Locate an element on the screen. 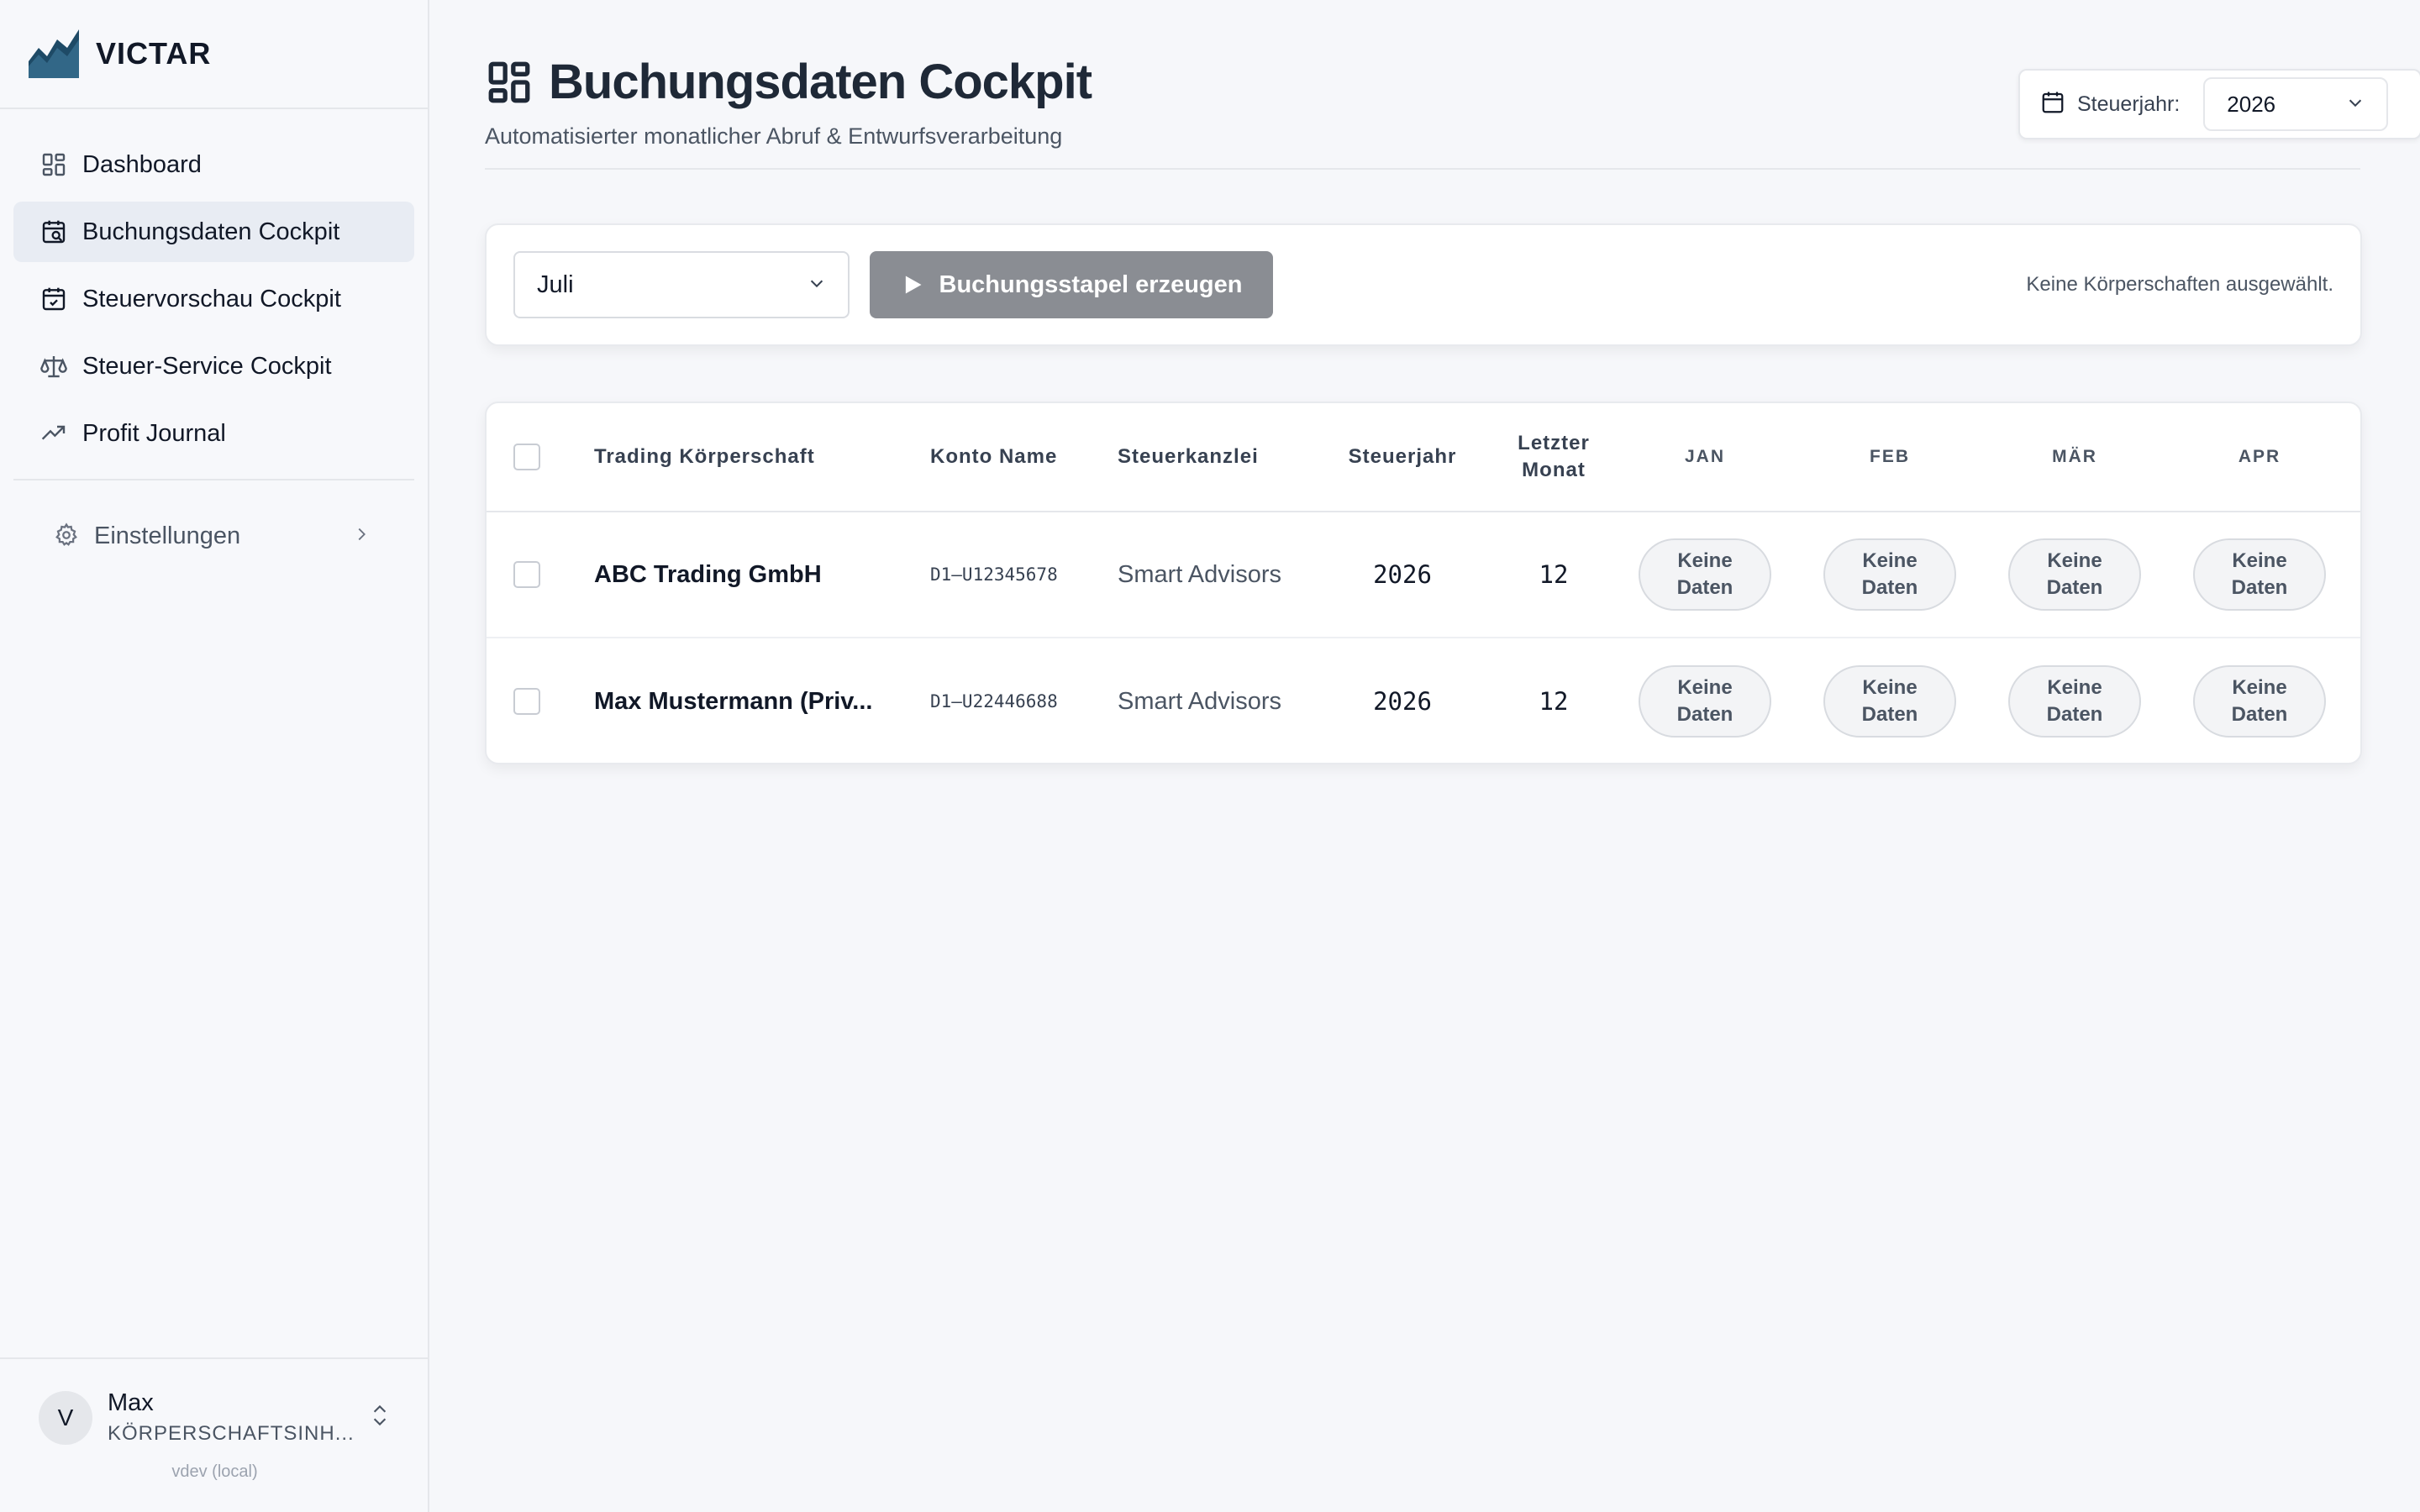  sidebar-item-label: Dashboard is located at coordinates (142, 164).